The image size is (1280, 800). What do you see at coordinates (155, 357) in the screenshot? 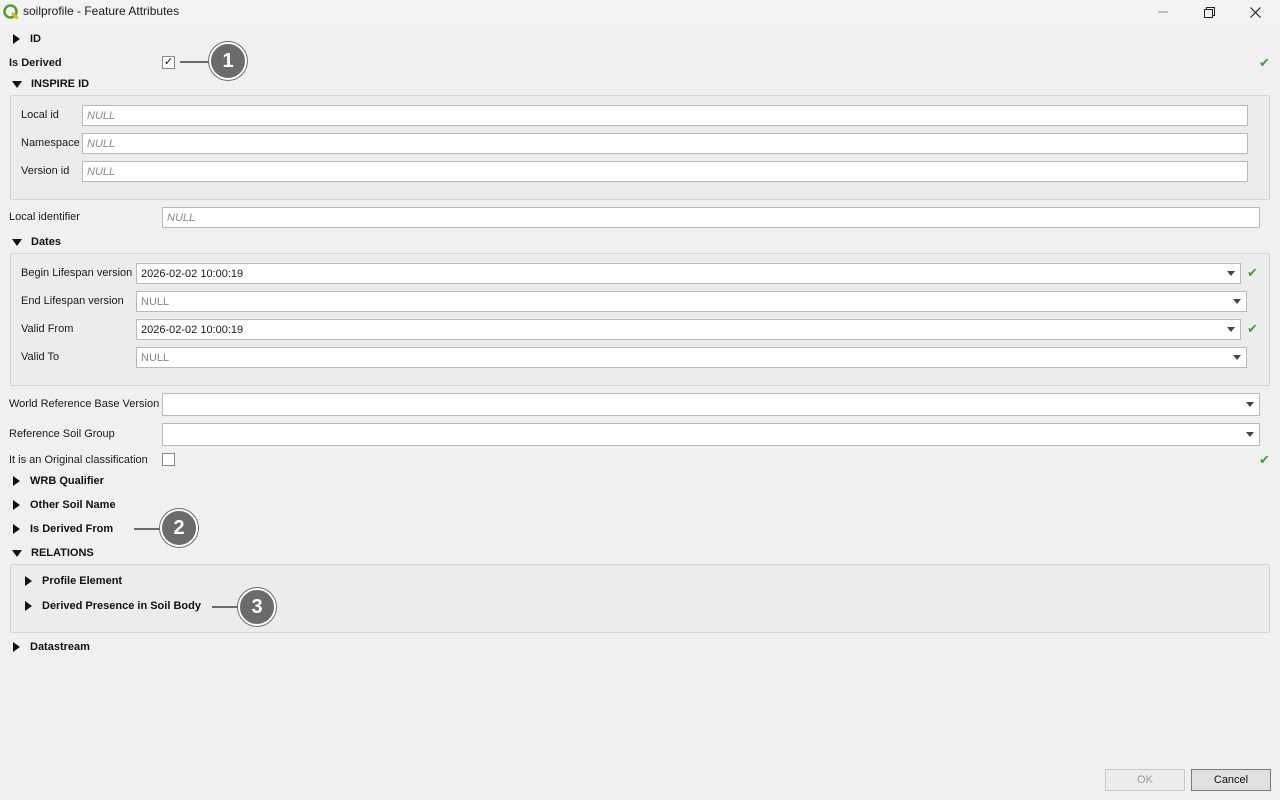
I see `valid-to-value: NULL` at bounding box center [155, 357].